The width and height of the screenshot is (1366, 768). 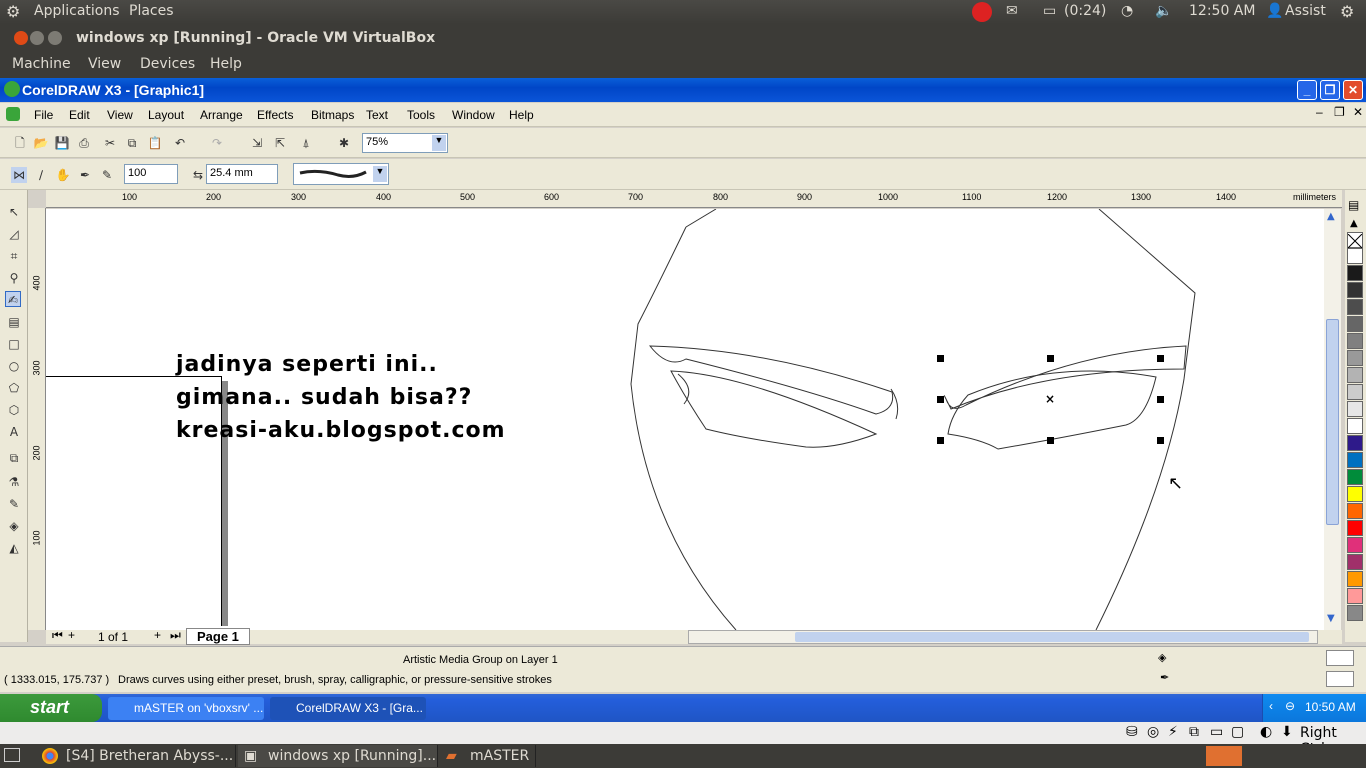 I want to click on xp-minimize-button: _, so click(x=1307, y=90).